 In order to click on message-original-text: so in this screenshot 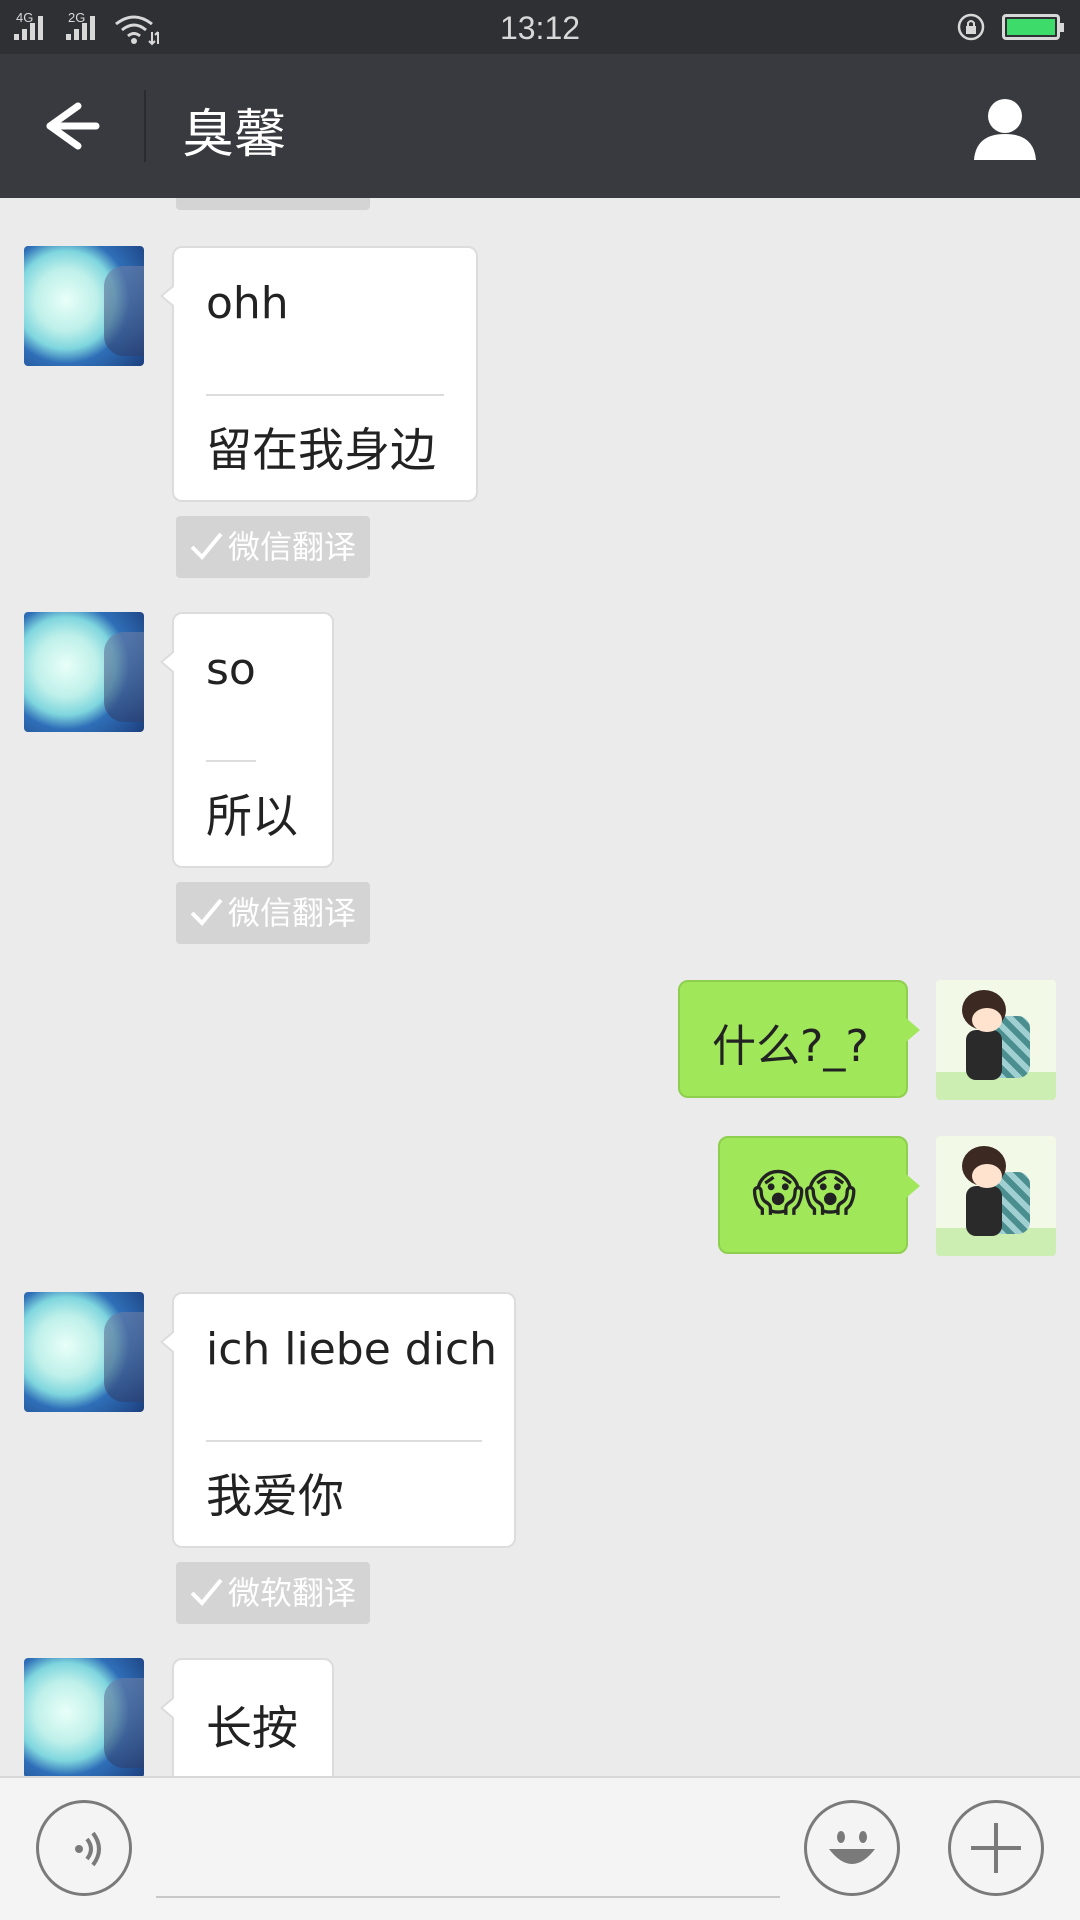, I will do `click(231, 669)`.